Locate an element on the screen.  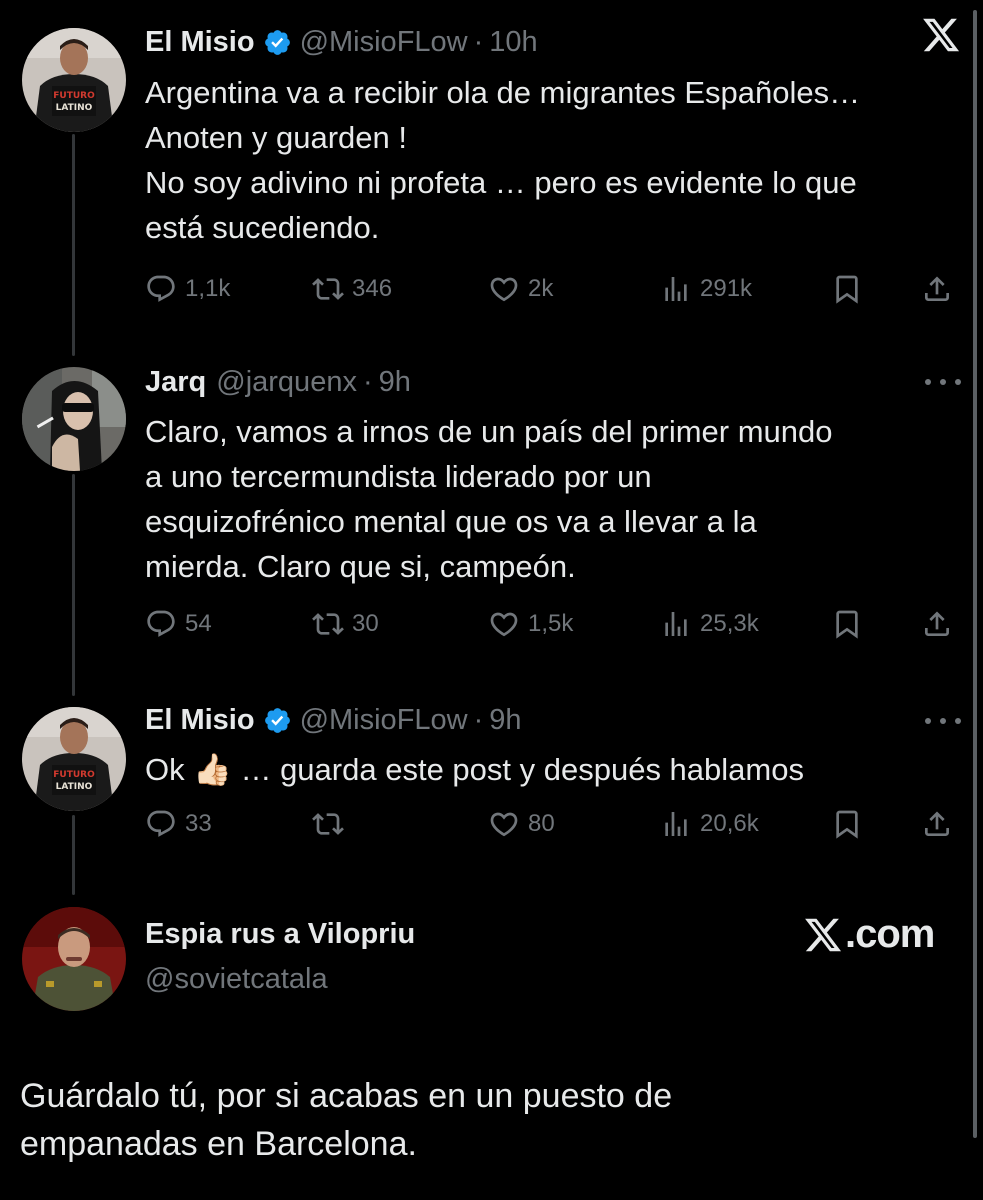
tweet-actions: 1,1k 346 2k 291k is located at coordinates (552, 293).